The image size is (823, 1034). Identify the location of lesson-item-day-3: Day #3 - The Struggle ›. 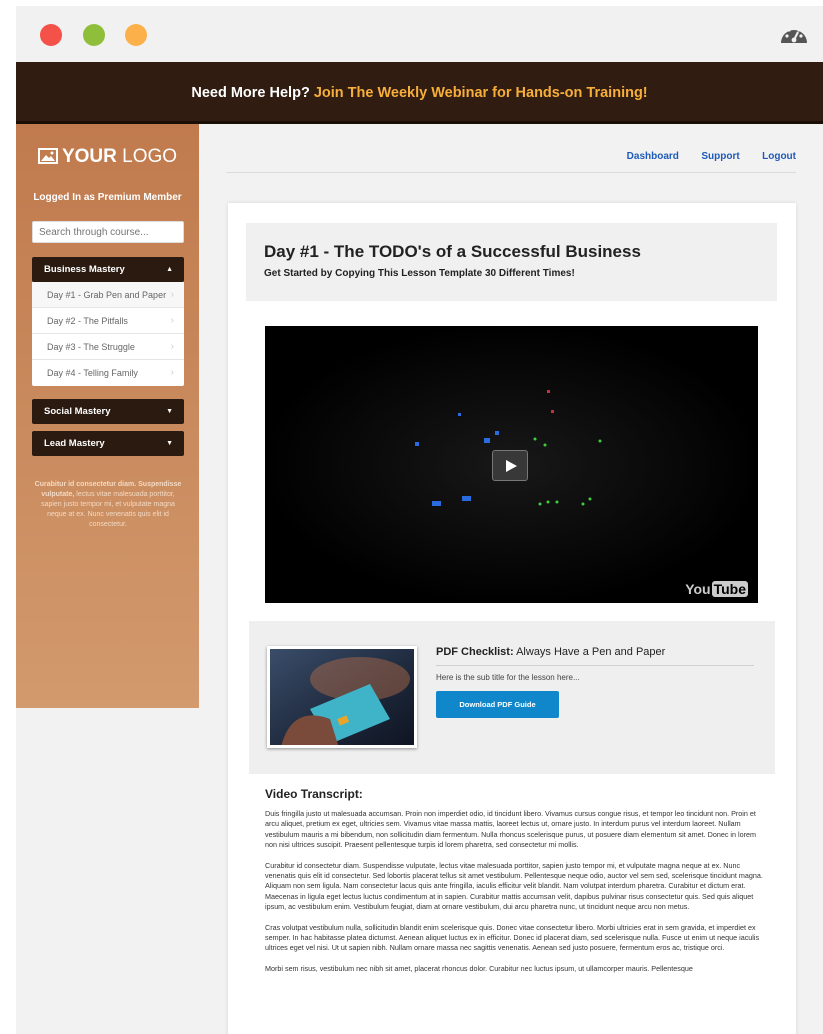
(108, 347).